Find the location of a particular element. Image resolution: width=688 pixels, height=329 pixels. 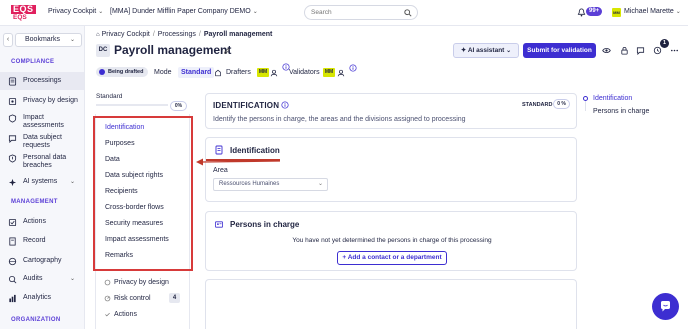

sidebar-item-ai-systems: AI systems ⌄ is located at coordinates (42, 182).